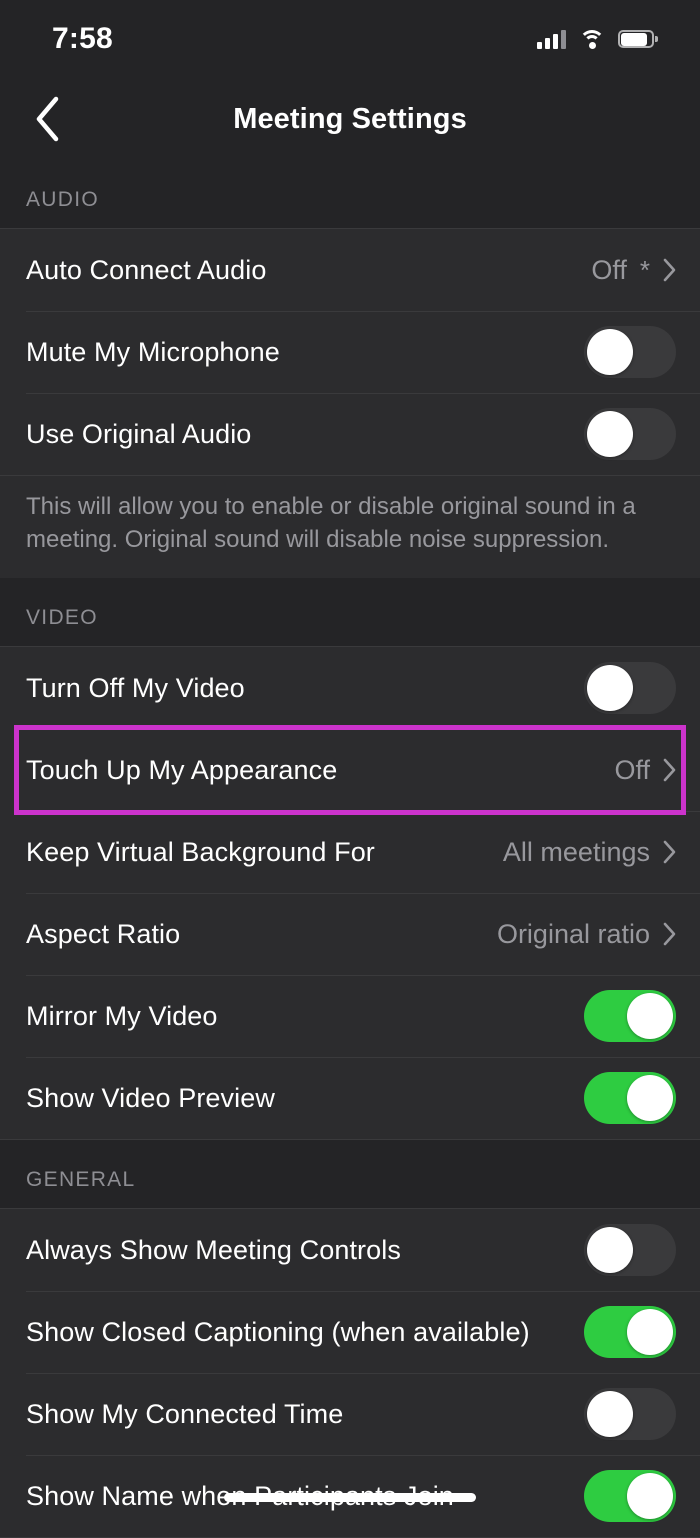 Image resolution: width=700 pixels, height=1538 pixels. I want to click on settings-row-toggle: Show Closed Captioning (when available), so click(350, 1332).